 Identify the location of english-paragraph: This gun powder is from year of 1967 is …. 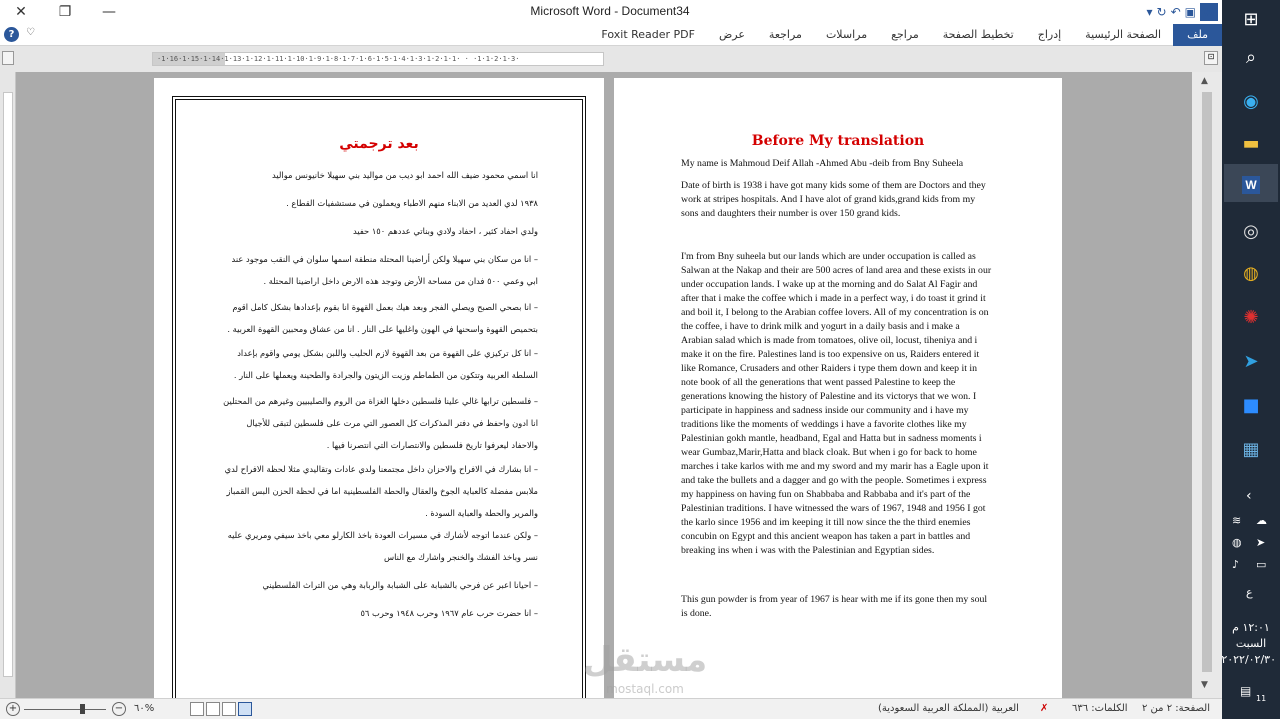
(834, 606).